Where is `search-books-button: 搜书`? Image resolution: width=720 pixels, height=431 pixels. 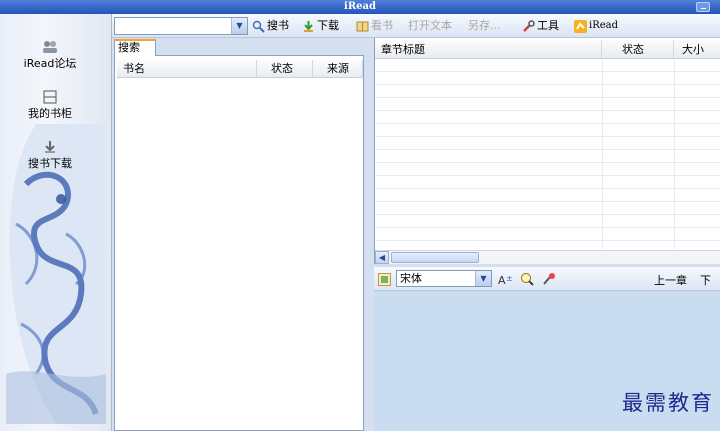
search-books-button: 搜书 is located at coordinates (270, 26).